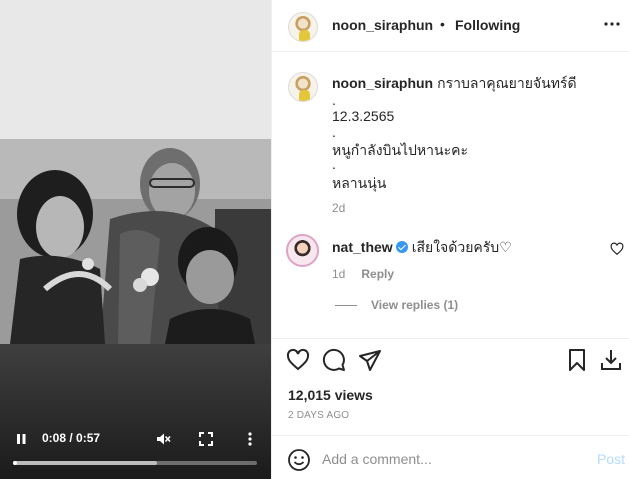 This screenshot has height=479, width=629. Describe the element at coordinates (346, 305) in the screenshot. I see `replies-divider` at that location.